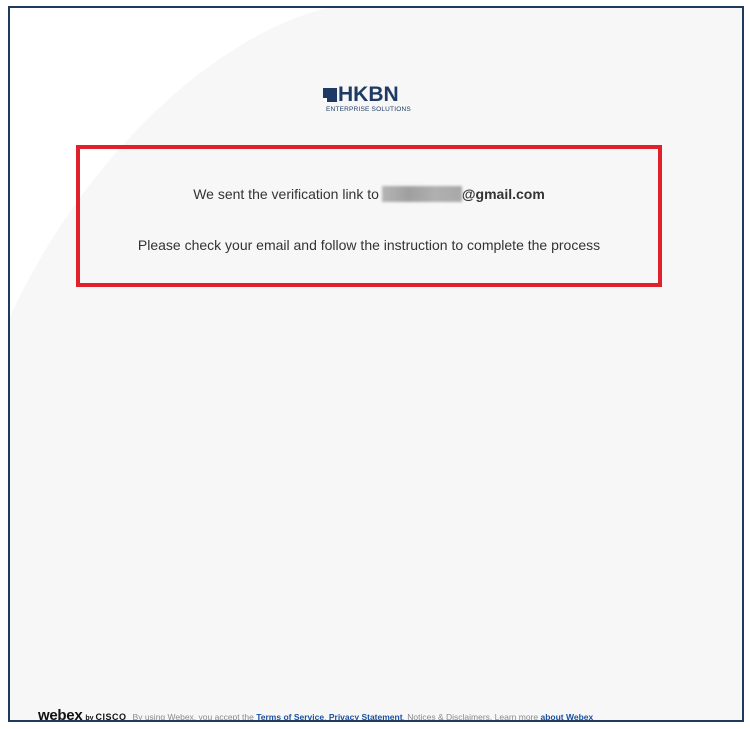 This screenshot has height=729, width=750. I want to click on redacted-email-user, so click(421, 194).